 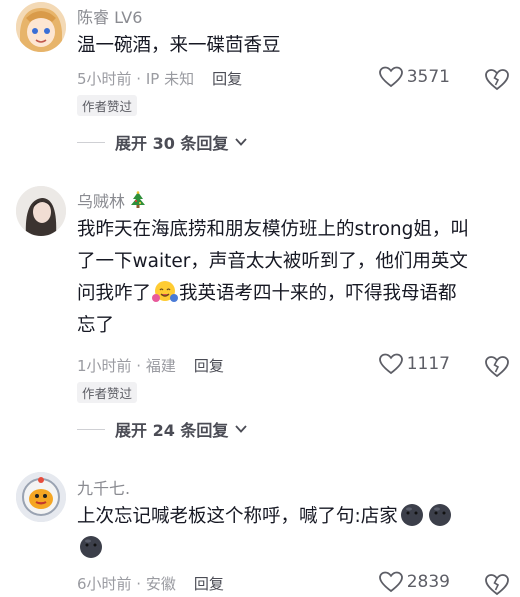 I want to click on comment-line: 忘了, so click(x=96, y=325).